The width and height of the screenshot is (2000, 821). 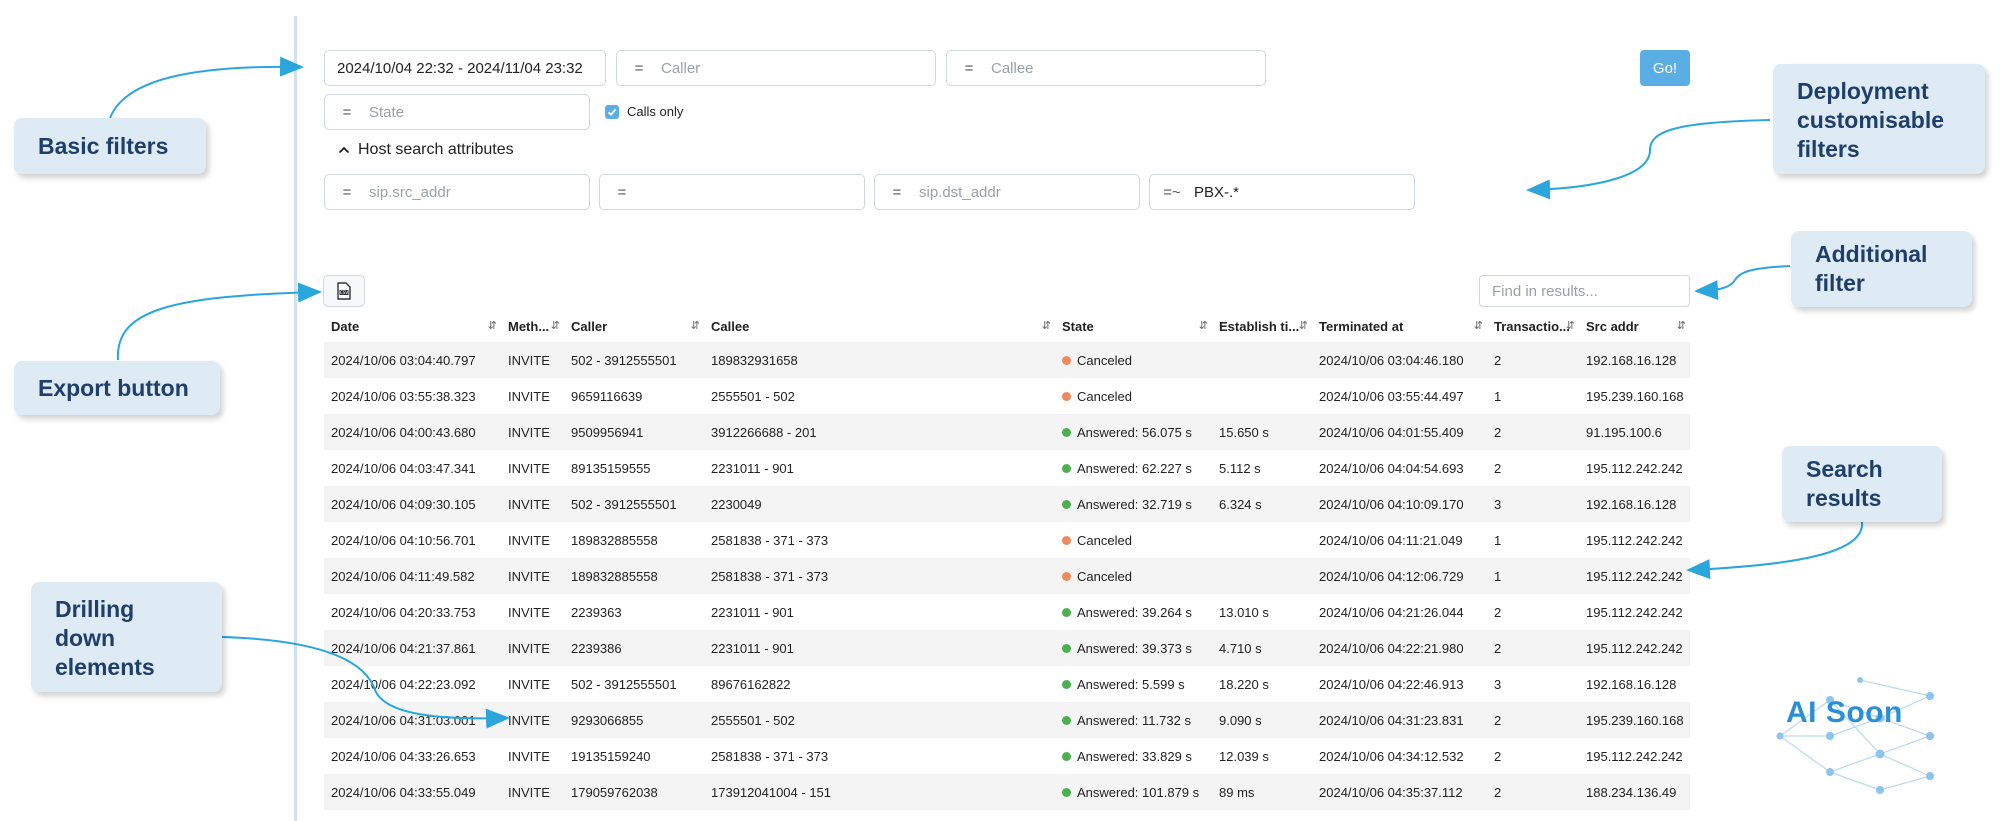 I want to click on cell-date: 2024/10/06 04:31:03.001, so click(x=412, y=720).